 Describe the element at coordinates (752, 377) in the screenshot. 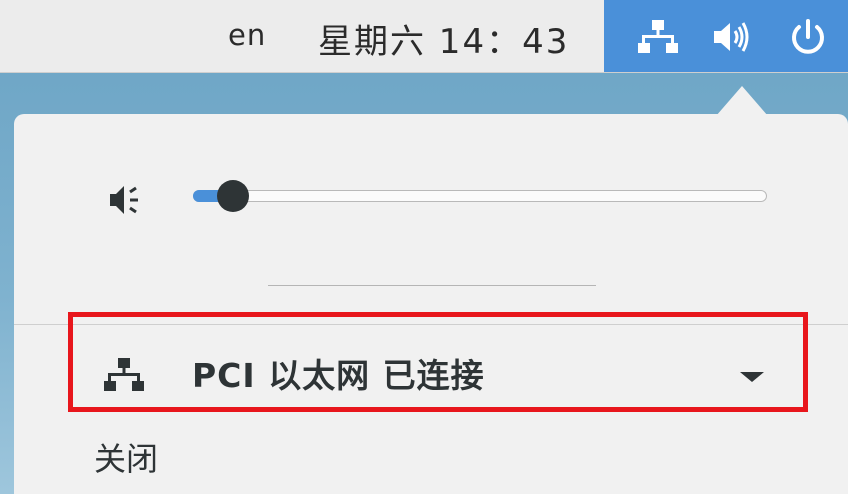

I see `triangle-down-icon` at that location.